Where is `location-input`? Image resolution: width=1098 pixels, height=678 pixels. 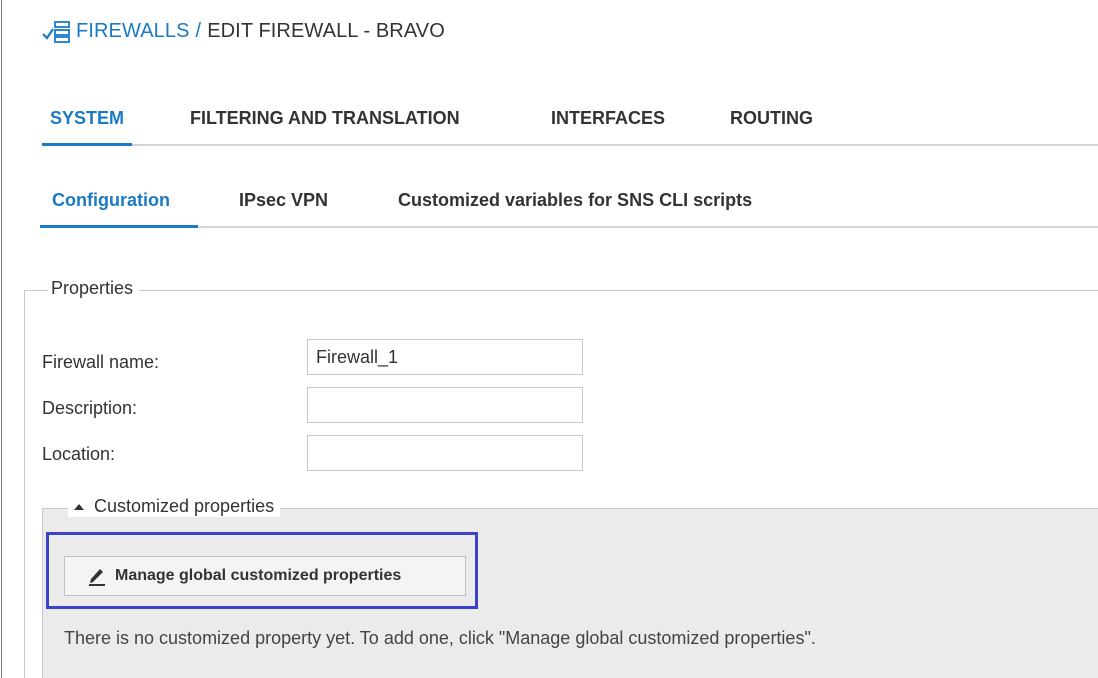
location-input is located at coordinates (445, 453).